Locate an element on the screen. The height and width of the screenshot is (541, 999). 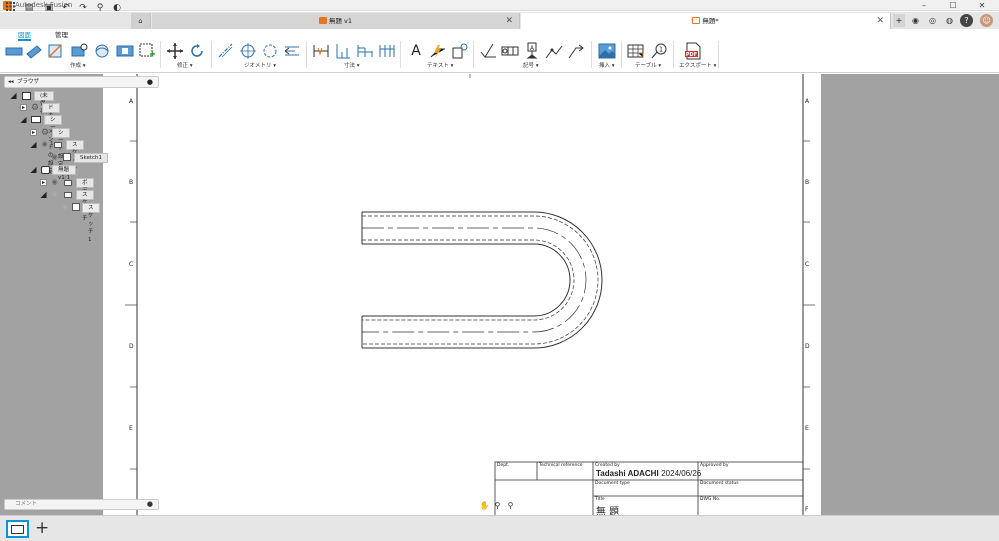
balloon-icon is located at coordinates (460, 51).